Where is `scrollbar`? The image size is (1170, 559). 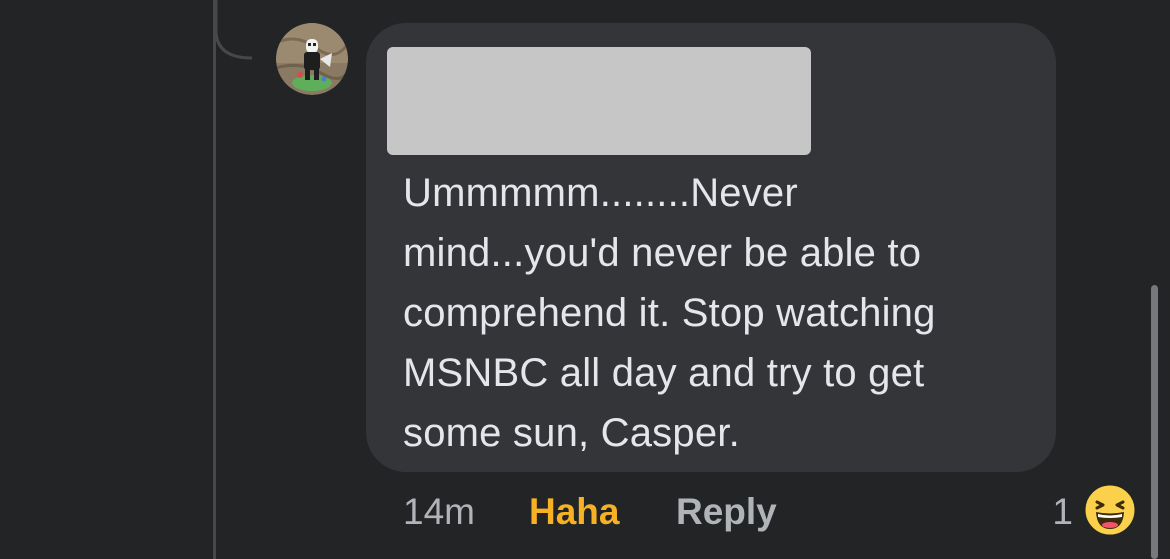
scrollbar is located at coordinates (1154, 422).